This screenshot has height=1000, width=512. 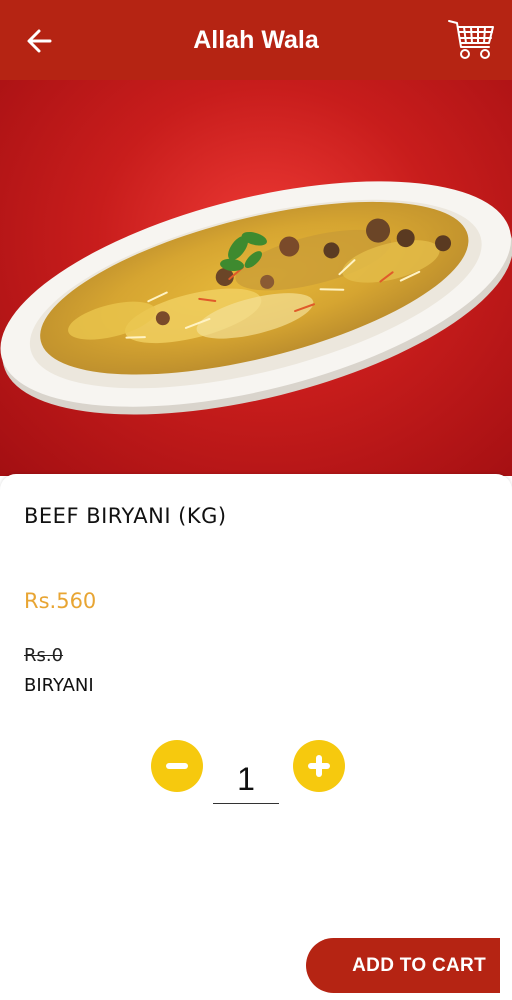 I want to click on cart-button, so click(x=472, y=40).